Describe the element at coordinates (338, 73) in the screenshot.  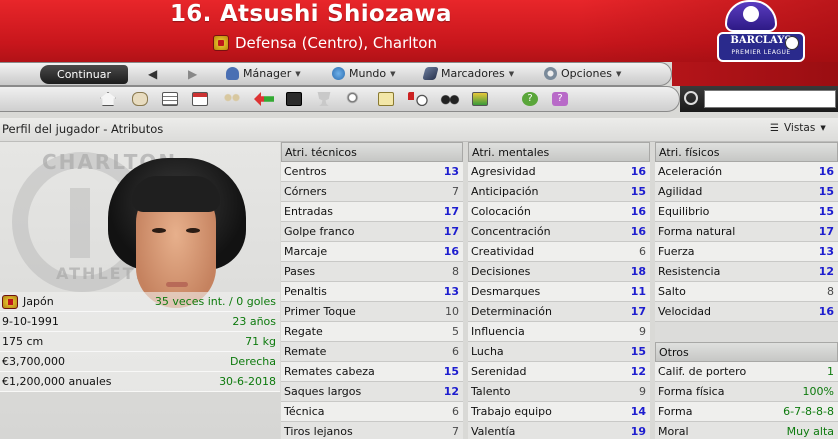
I see `globe-icon` at that location.